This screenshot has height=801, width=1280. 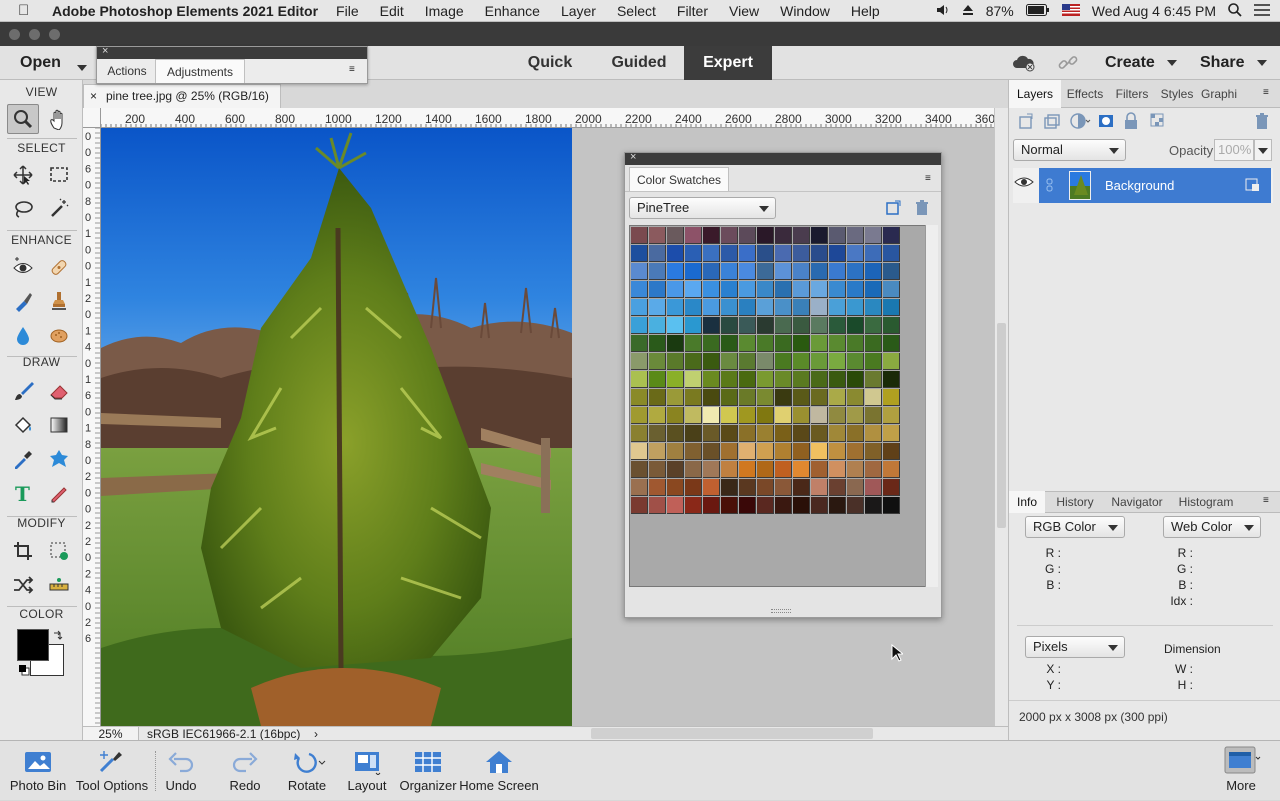 I want to click on close-document-icon: ×, so click(x=93, y=96).